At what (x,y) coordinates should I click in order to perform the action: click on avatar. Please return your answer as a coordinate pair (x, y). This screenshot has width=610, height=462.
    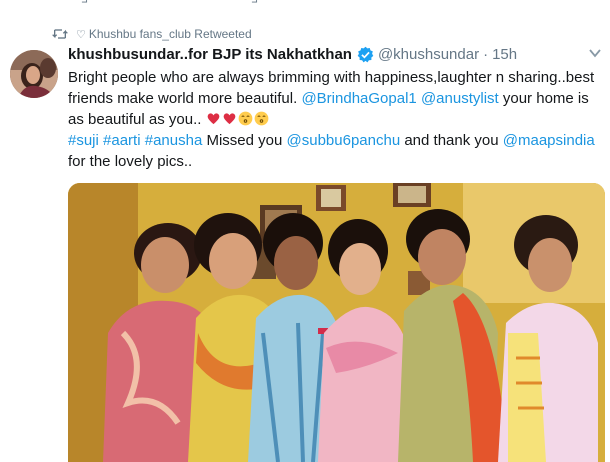
    Looking at the image, I should click on (34, 74).